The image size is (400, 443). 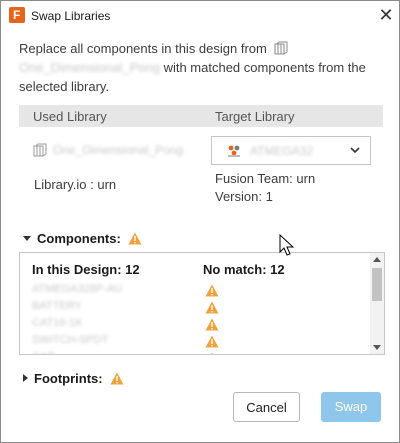 What do you see at coordinates (70, 340) in the screenshot?
I see `component-name: SWITCH-SPDT` at bounding box center [70, 340].